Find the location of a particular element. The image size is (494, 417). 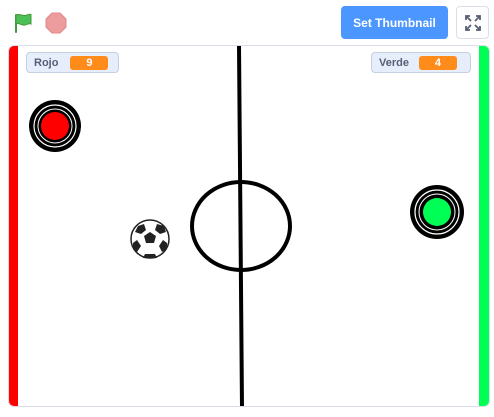

center-line is located at coordinates (240, 226).